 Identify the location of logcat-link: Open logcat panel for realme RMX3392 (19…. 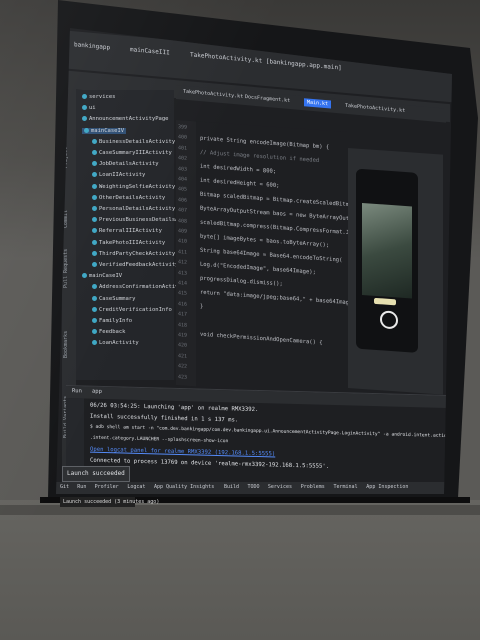
(182, 452).